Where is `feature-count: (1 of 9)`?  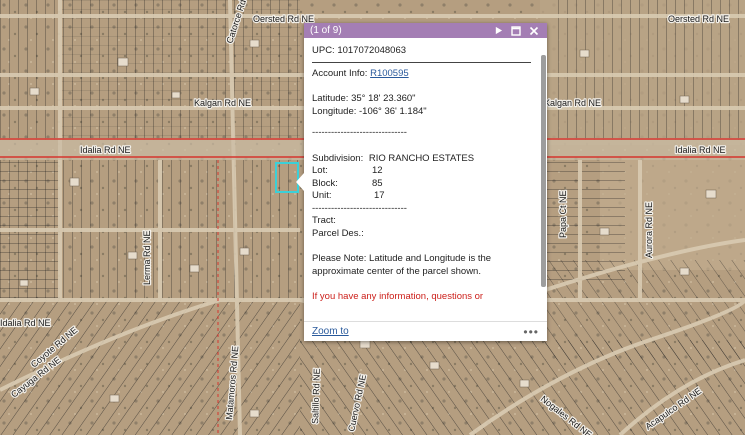 feature-count: (1 of 9) is located at coordinates (326, 30).